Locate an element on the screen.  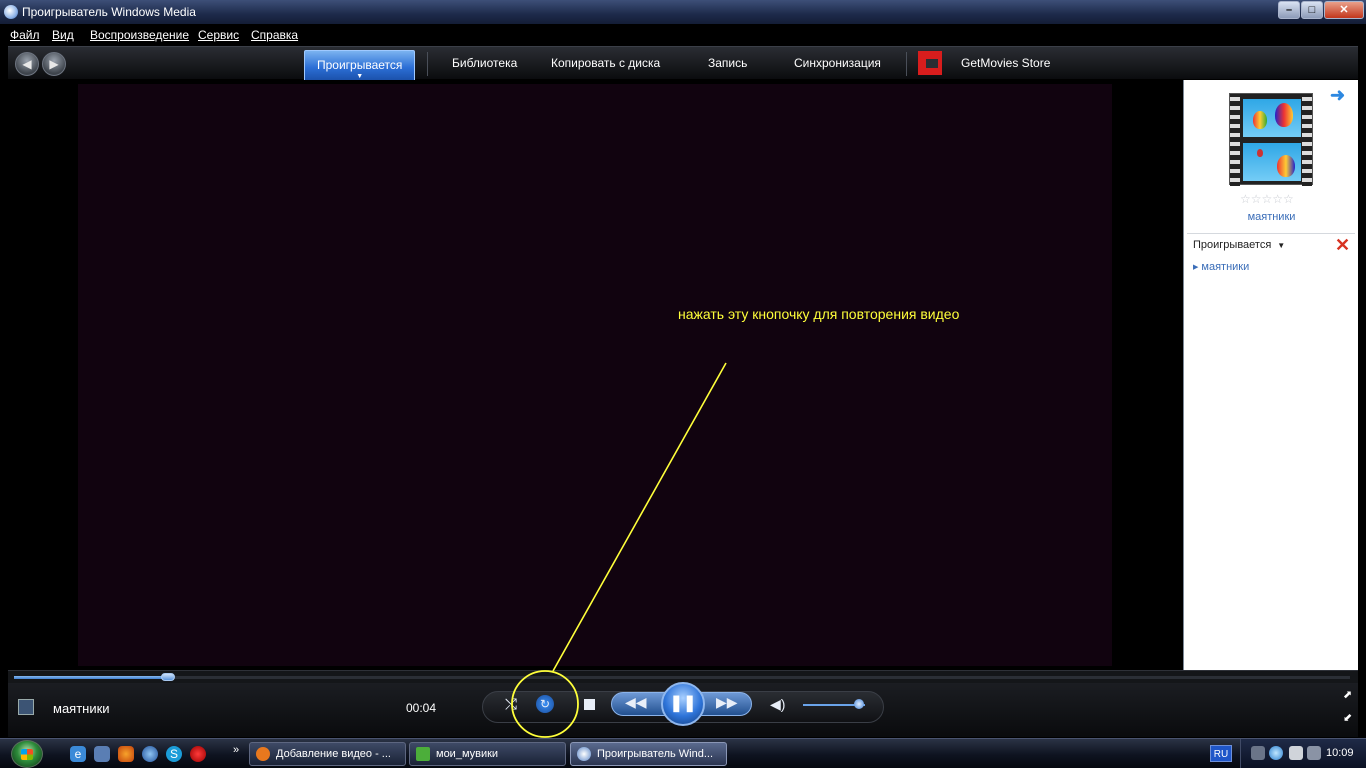
playlist-header-label: Проигрывается is located at coordinates (1232, 245).